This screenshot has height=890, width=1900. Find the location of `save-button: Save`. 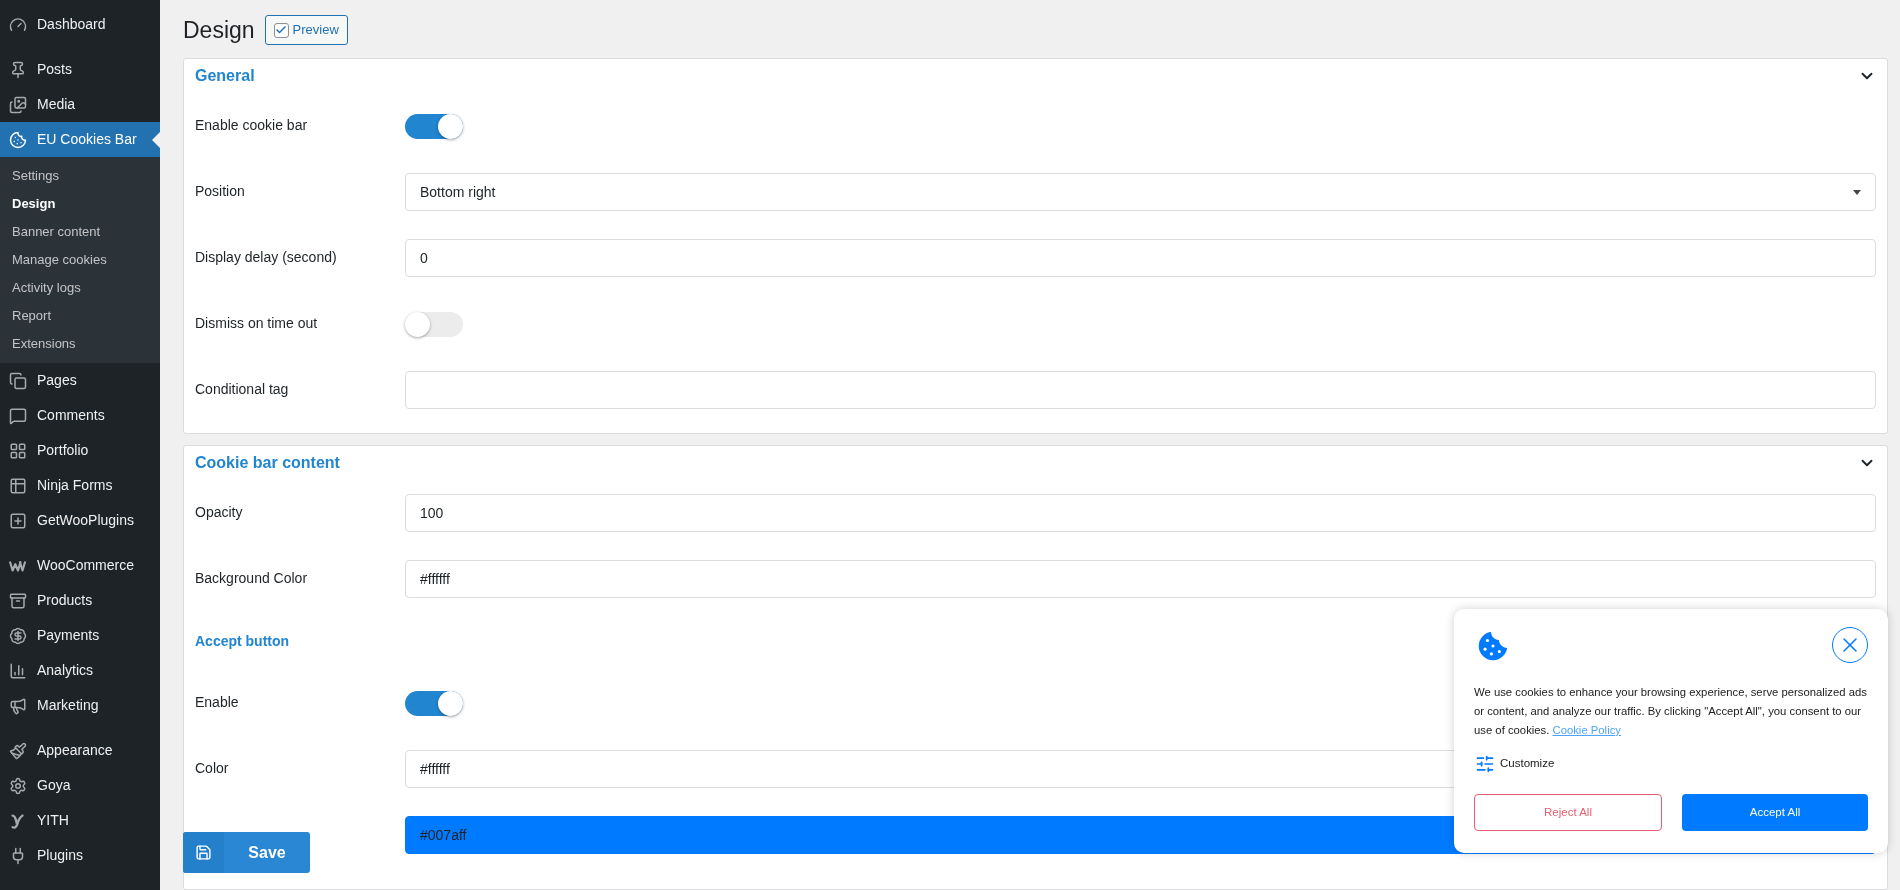

save-button: Save is located at coordinates (246, 852).